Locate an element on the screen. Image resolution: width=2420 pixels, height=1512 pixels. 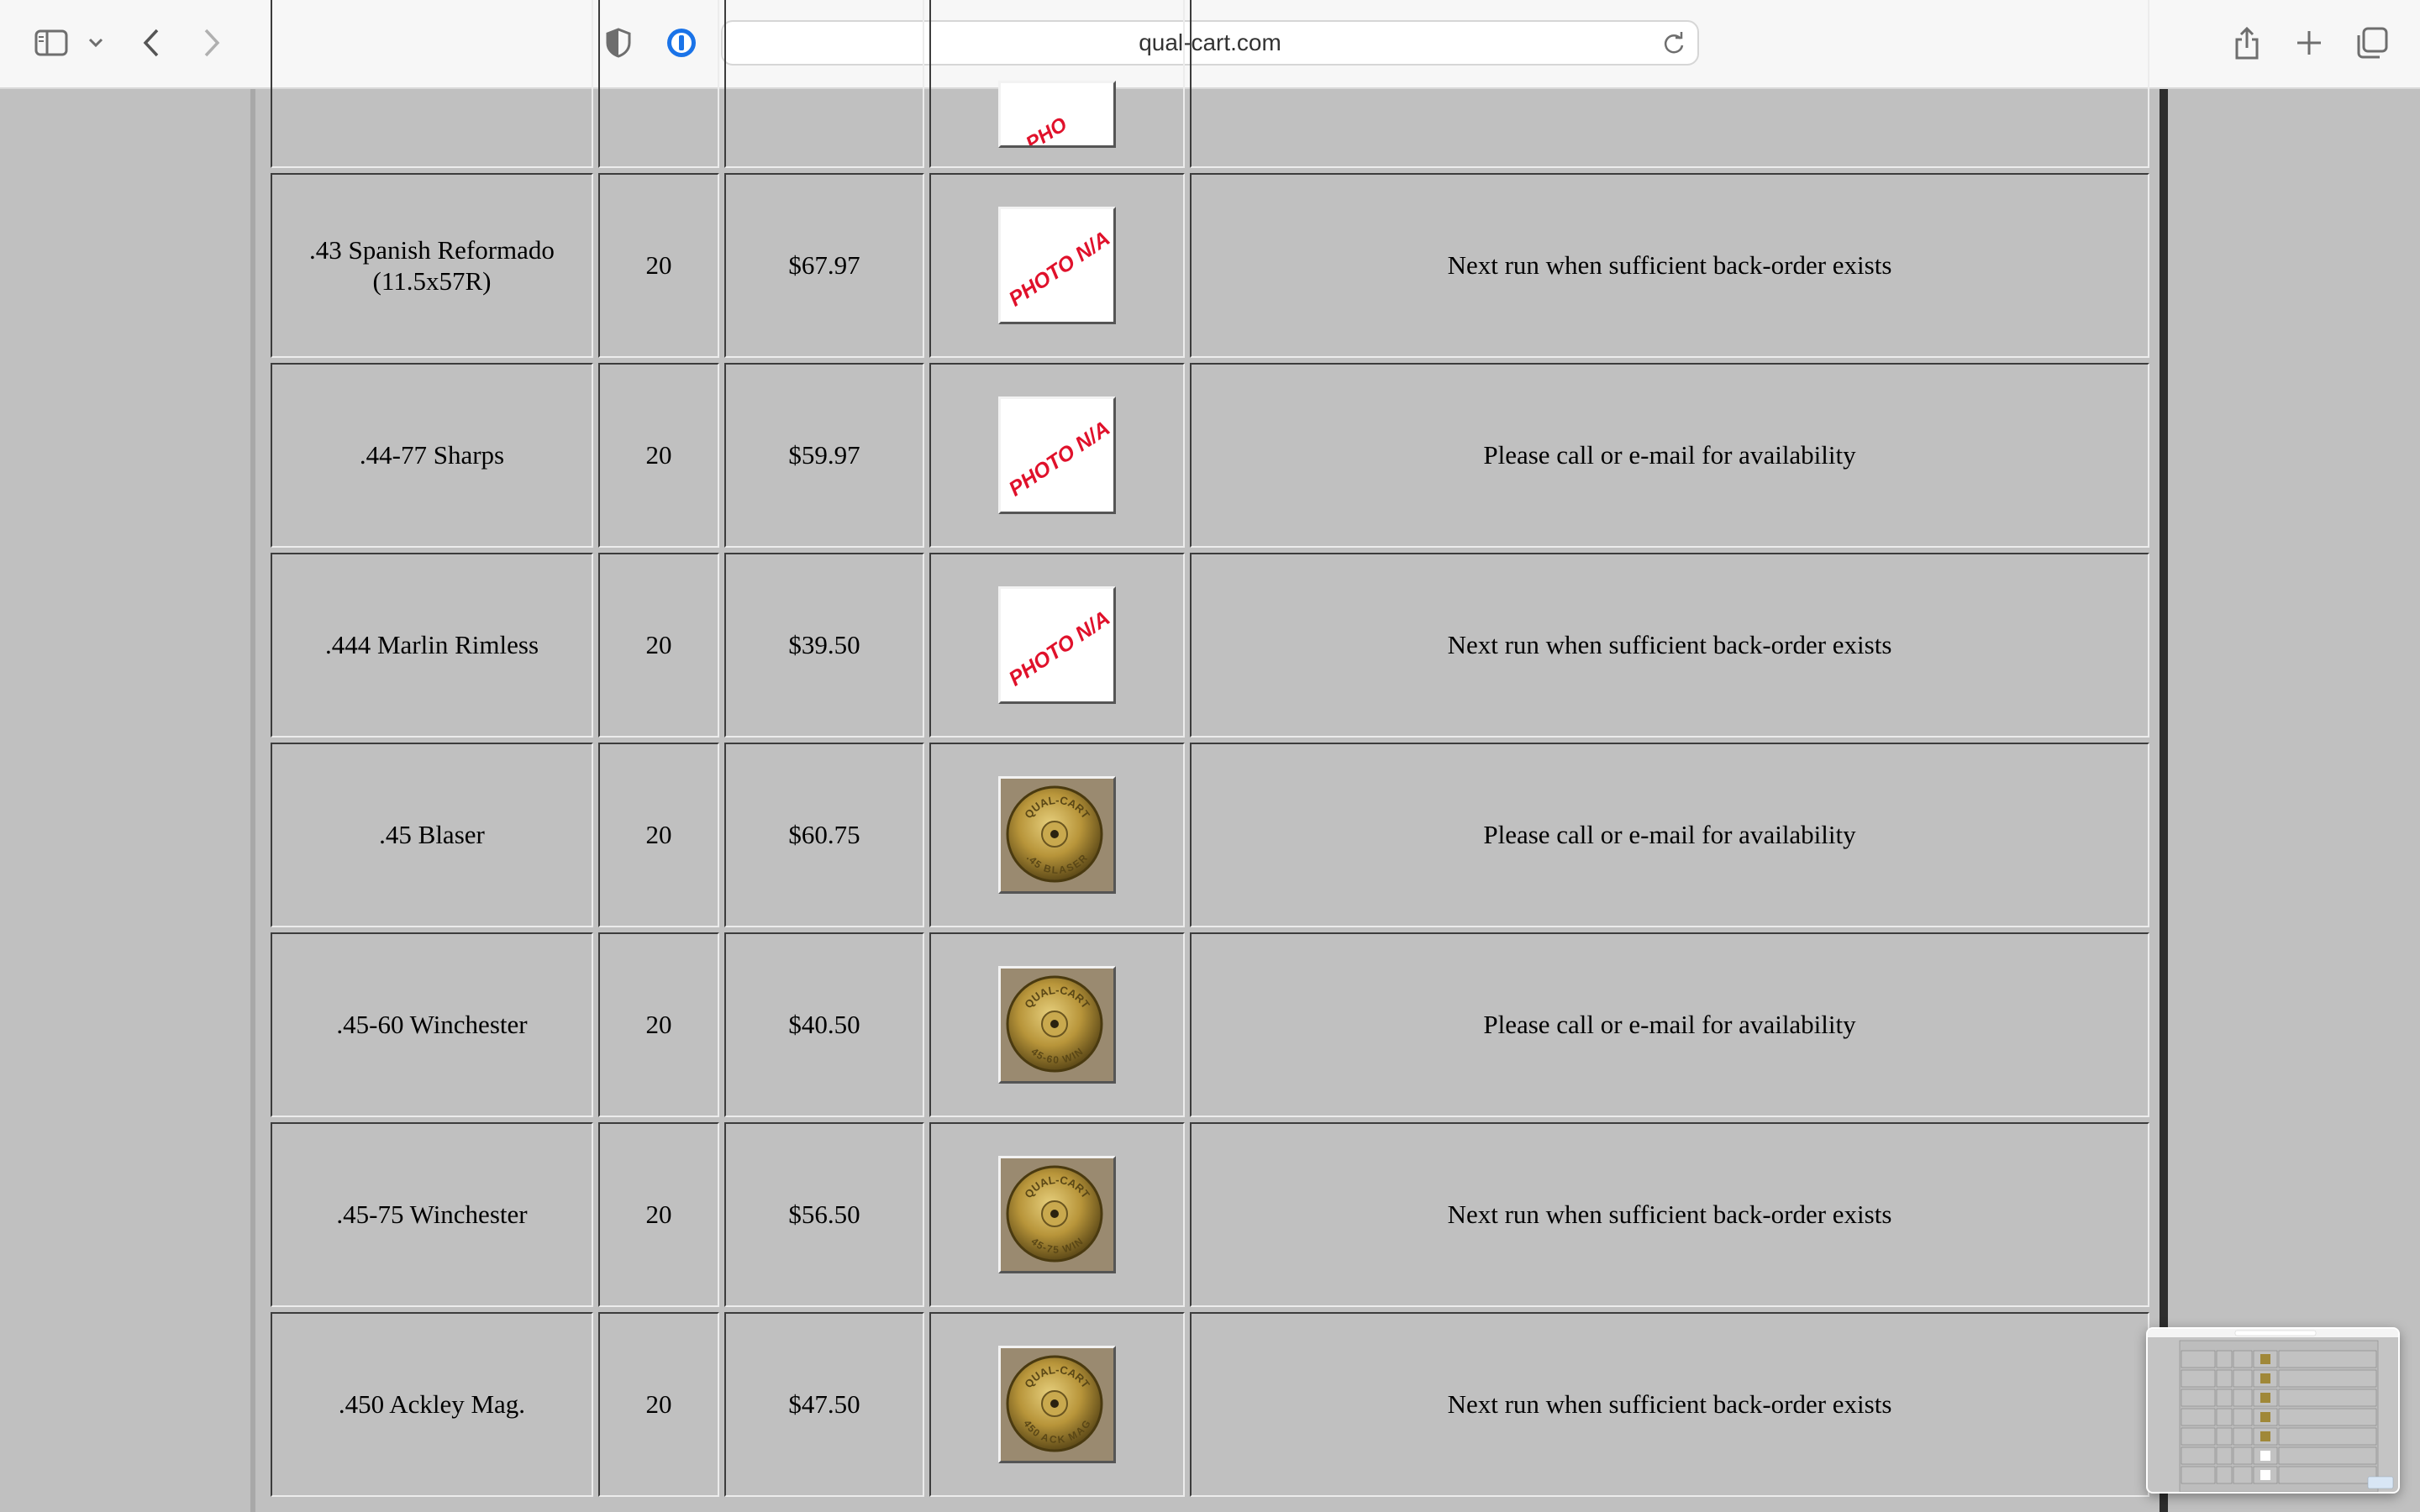
table-cell-photo: QUAL-CART 450 ACK MAG is located at coordinates (1057, 1404).